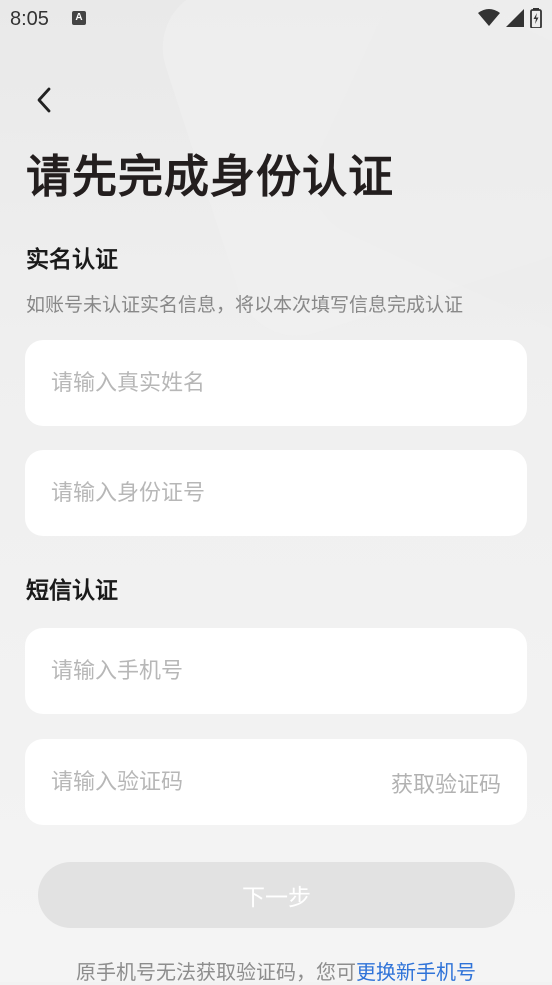 Image resolution: width=552 pixels, height=985 pixels. I want to click on status-time: 8:05, so click(29, 19).